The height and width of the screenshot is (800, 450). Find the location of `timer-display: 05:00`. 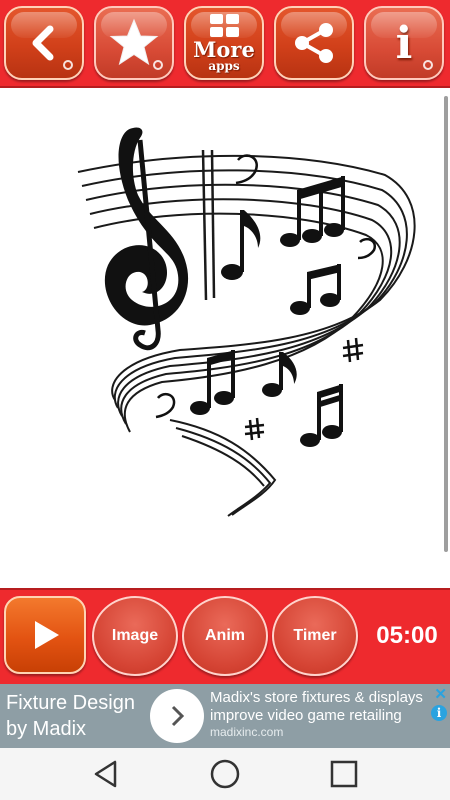

timer-display: 05:00 is located at coordinates (407, 635).